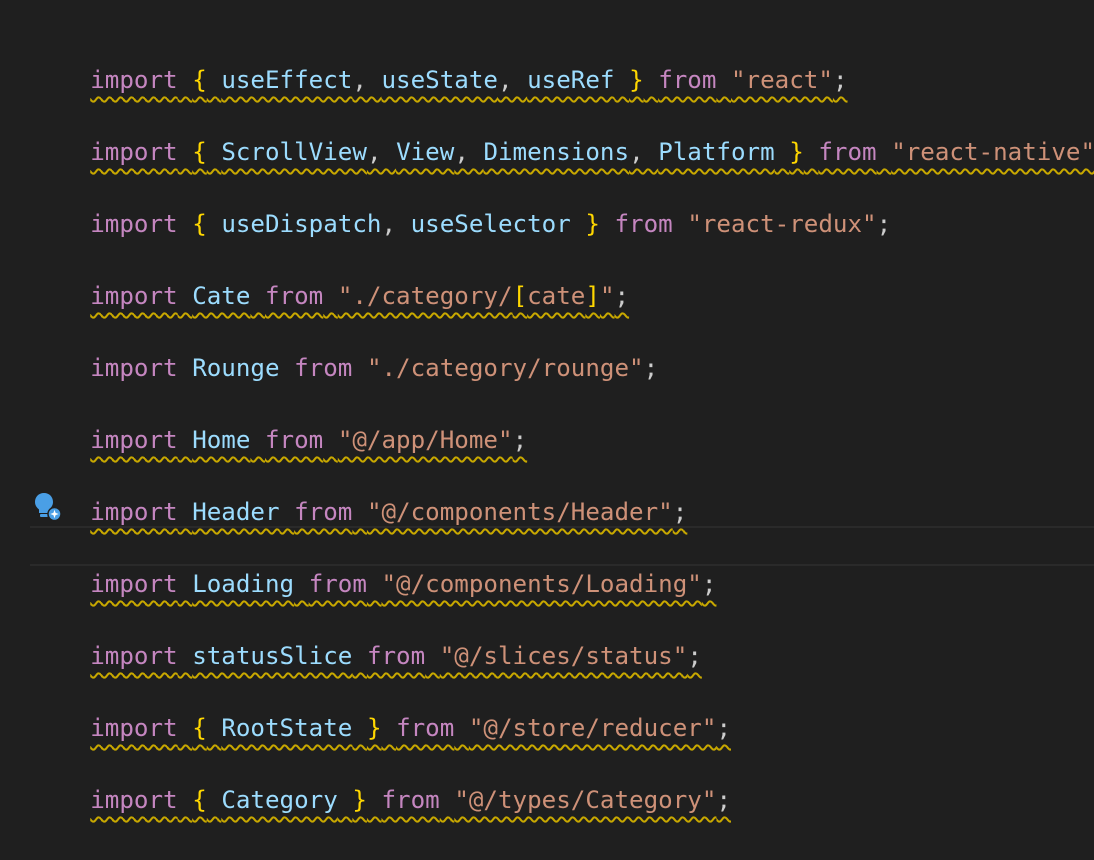 Image resolution: width=1094 pixels, height=860 pixels. Describe the element at coordinates (716, 152) in the screenshot. I see `identifier-token: Platform` at that location.